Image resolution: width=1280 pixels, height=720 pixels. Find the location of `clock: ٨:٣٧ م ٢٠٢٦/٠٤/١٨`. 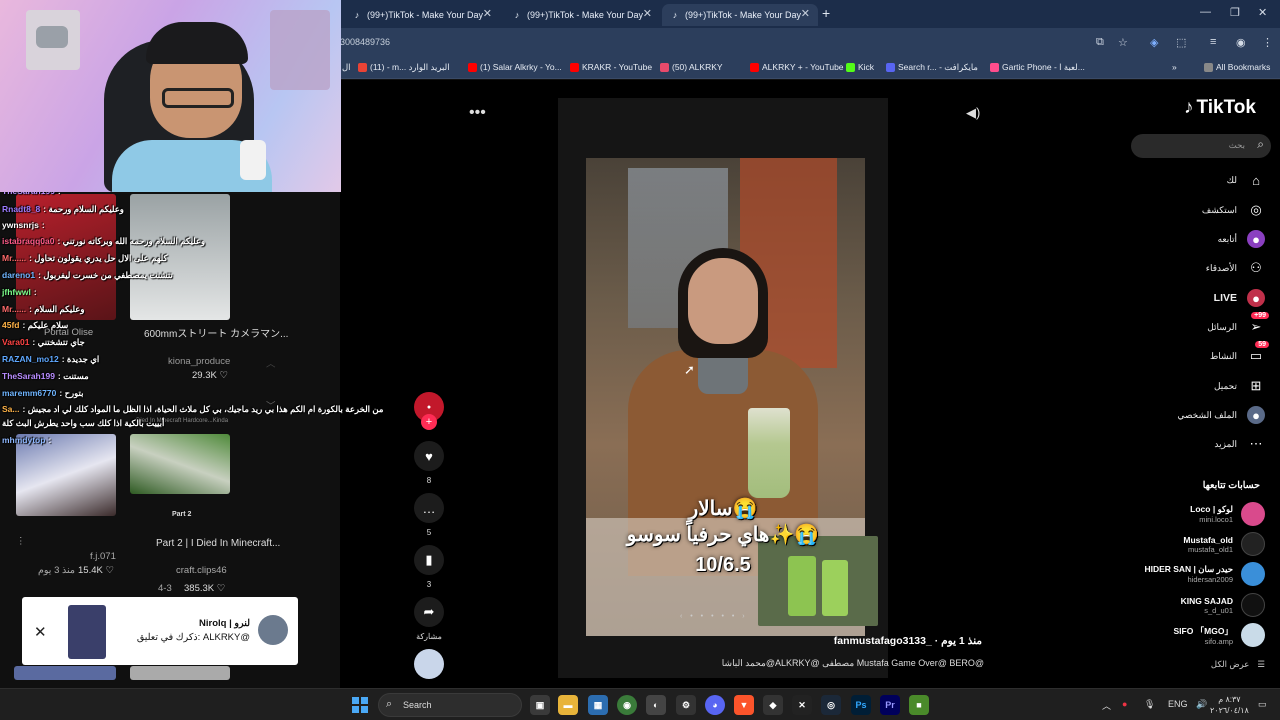

clock: ٨:٣٧ م ٢٠٢٦/٠٤/١٨ is located at coordinates (1229, 705).